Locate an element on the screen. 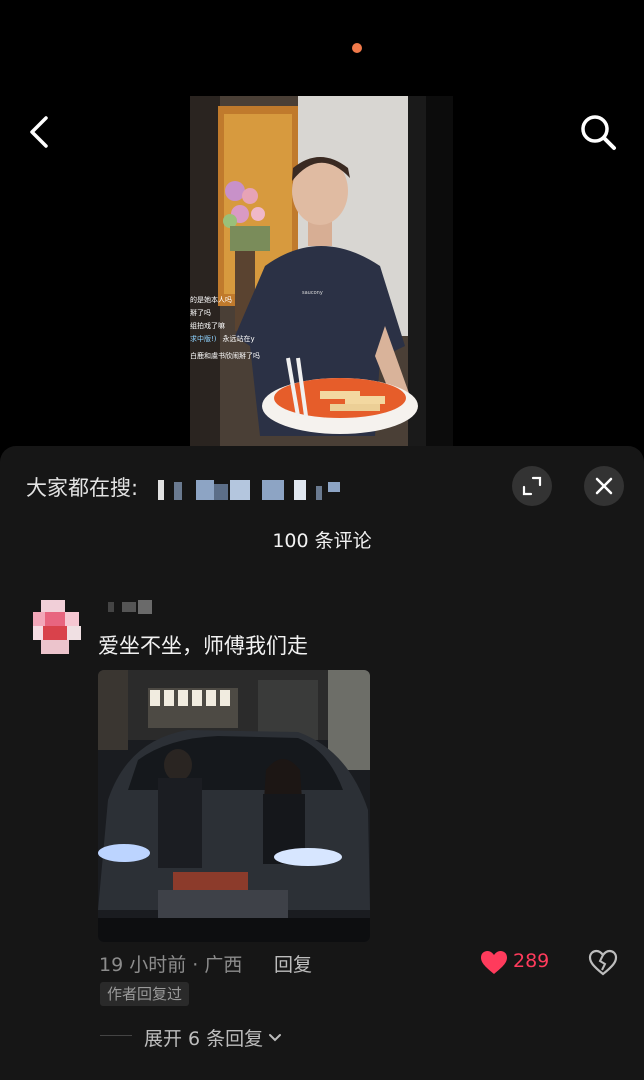 The image size is (644, 1080). shirt-logo: saucony is located at coordinates (312, 293).